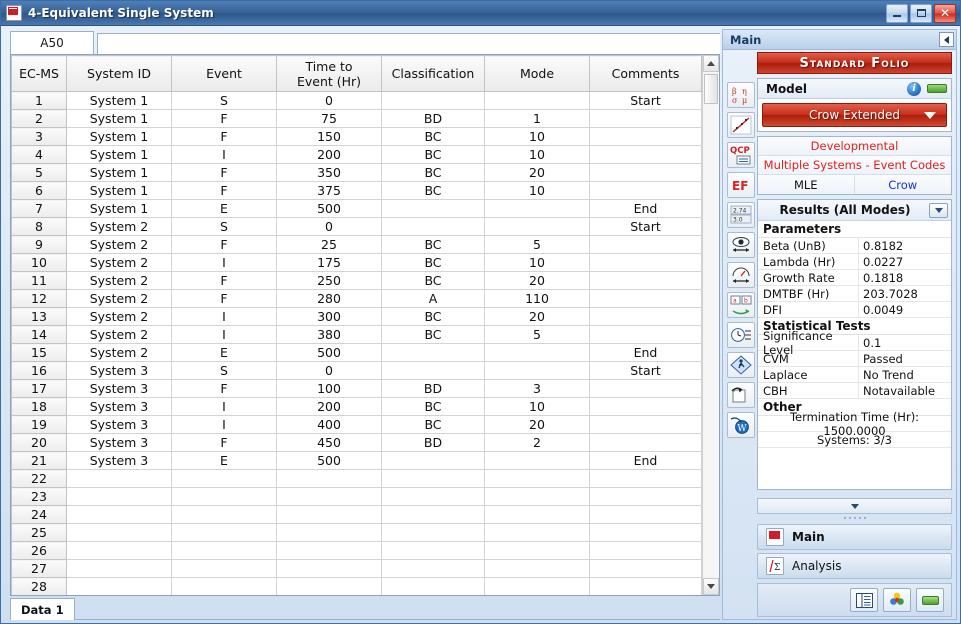 This screenshot has height=624, width=961. What do you see at coordinates (39, 550) in the screenshot?
I see `row-header-cell: 26` at bounding box center [39, 550].